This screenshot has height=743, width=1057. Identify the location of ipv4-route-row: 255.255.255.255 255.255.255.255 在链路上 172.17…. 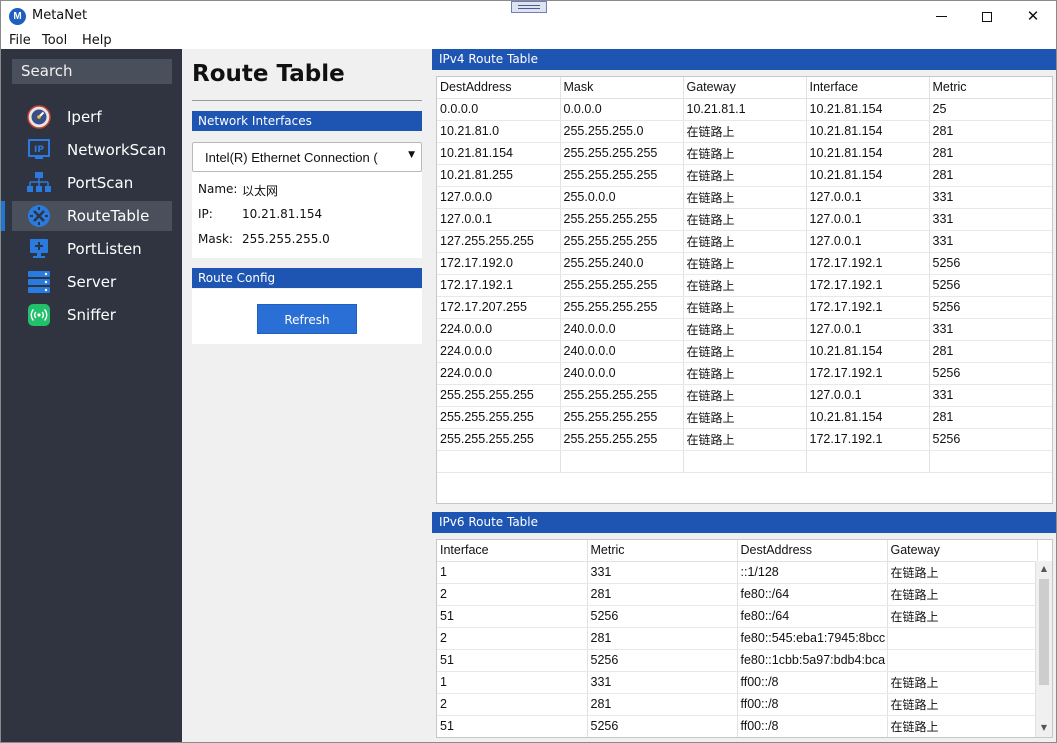
(744, 439).